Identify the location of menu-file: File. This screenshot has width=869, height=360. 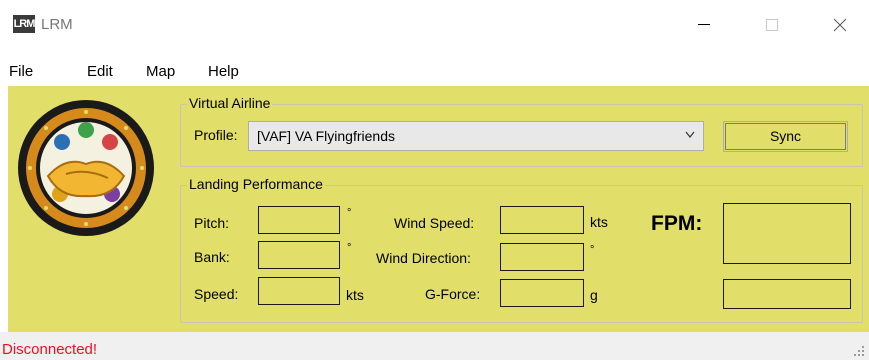
(21, 71).